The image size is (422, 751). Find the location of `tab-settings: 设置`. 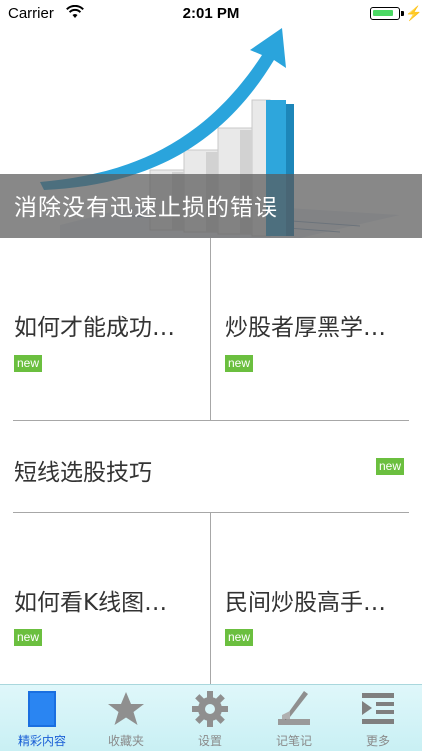

tab-settings: 设置 is located at coordinates (210, 718).